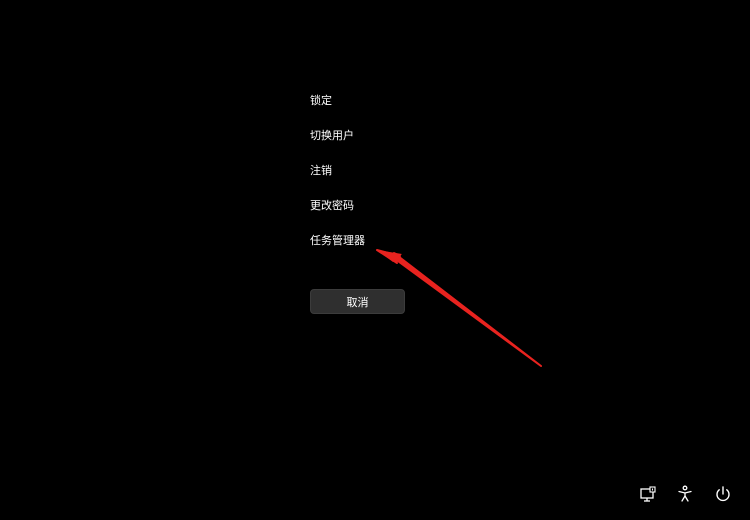 This screenshot has width=750, height=520. I want to click on menu-item-lock: 锁定, so click(337, 107).